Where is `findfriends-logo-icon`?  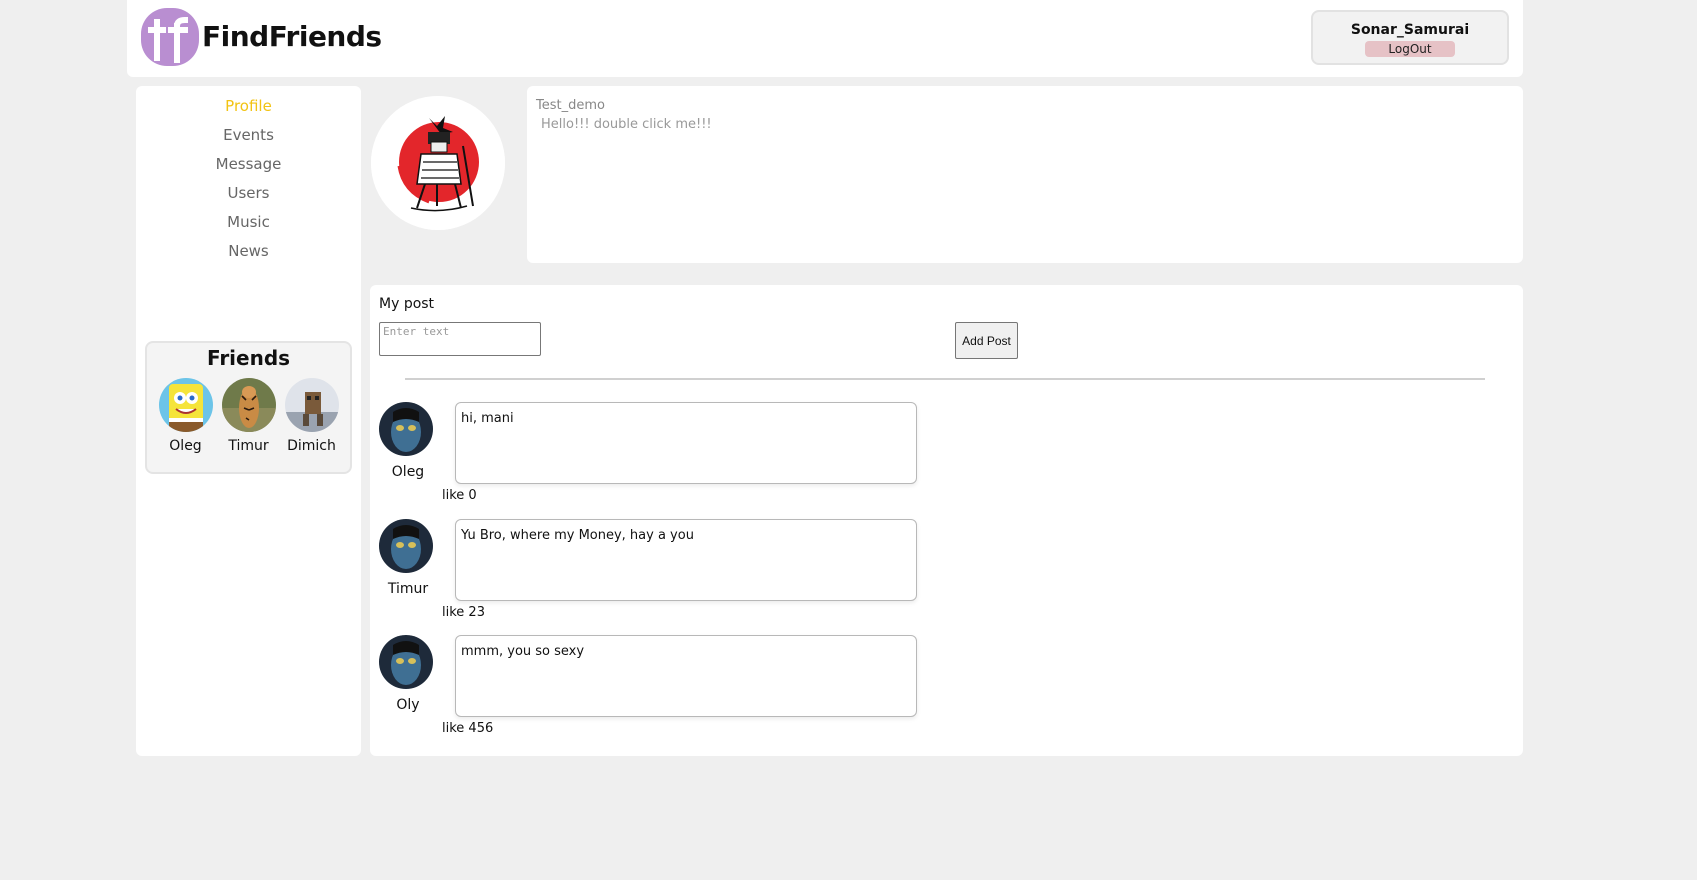 findfriends-logo-icon is located at coordinates (170, 37).